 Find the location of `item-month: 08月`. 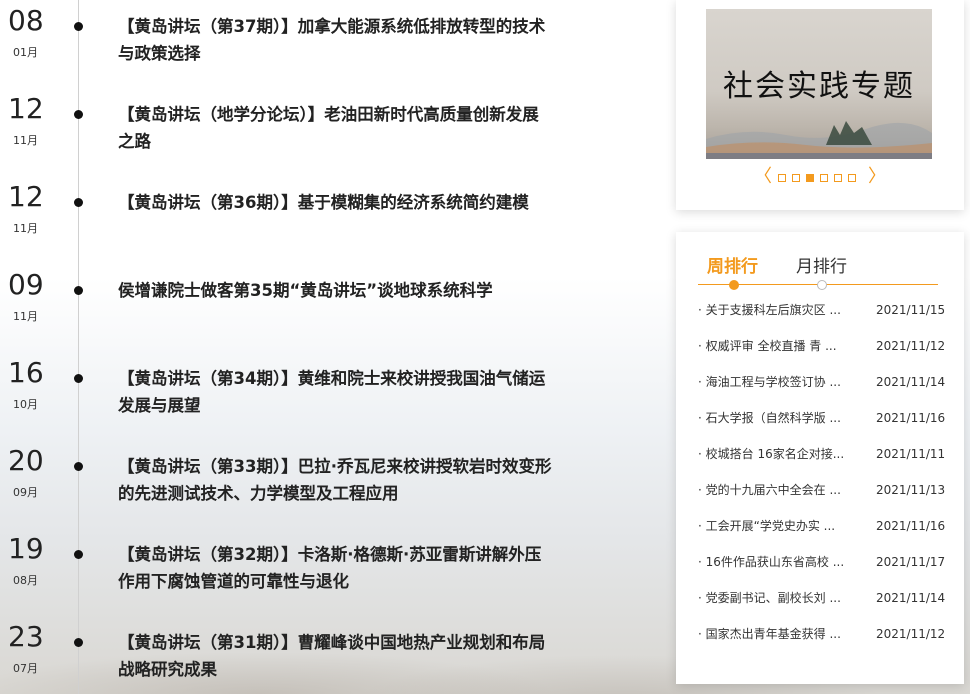

item-month: 08月 is located at coordinates (25, 580).